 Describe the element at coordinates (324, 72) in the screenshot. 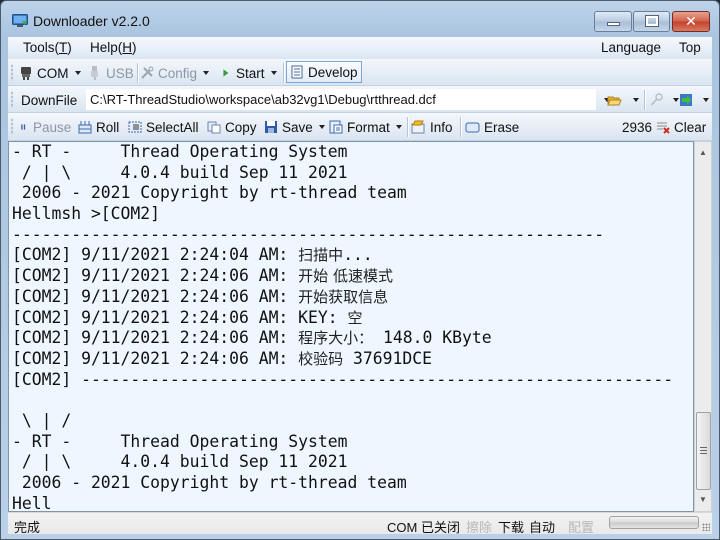

I see `develop-button: Develop` at that location.